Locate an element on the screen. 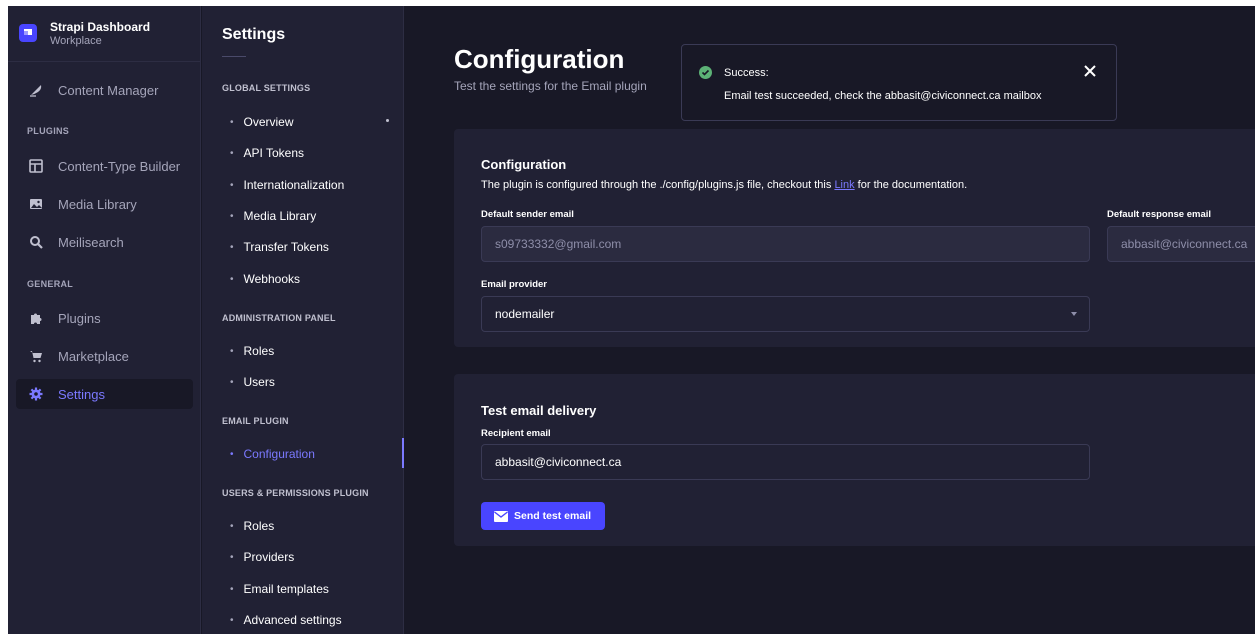 The image size is (1255, 634). image-icon is located at coordinates (36, 204).